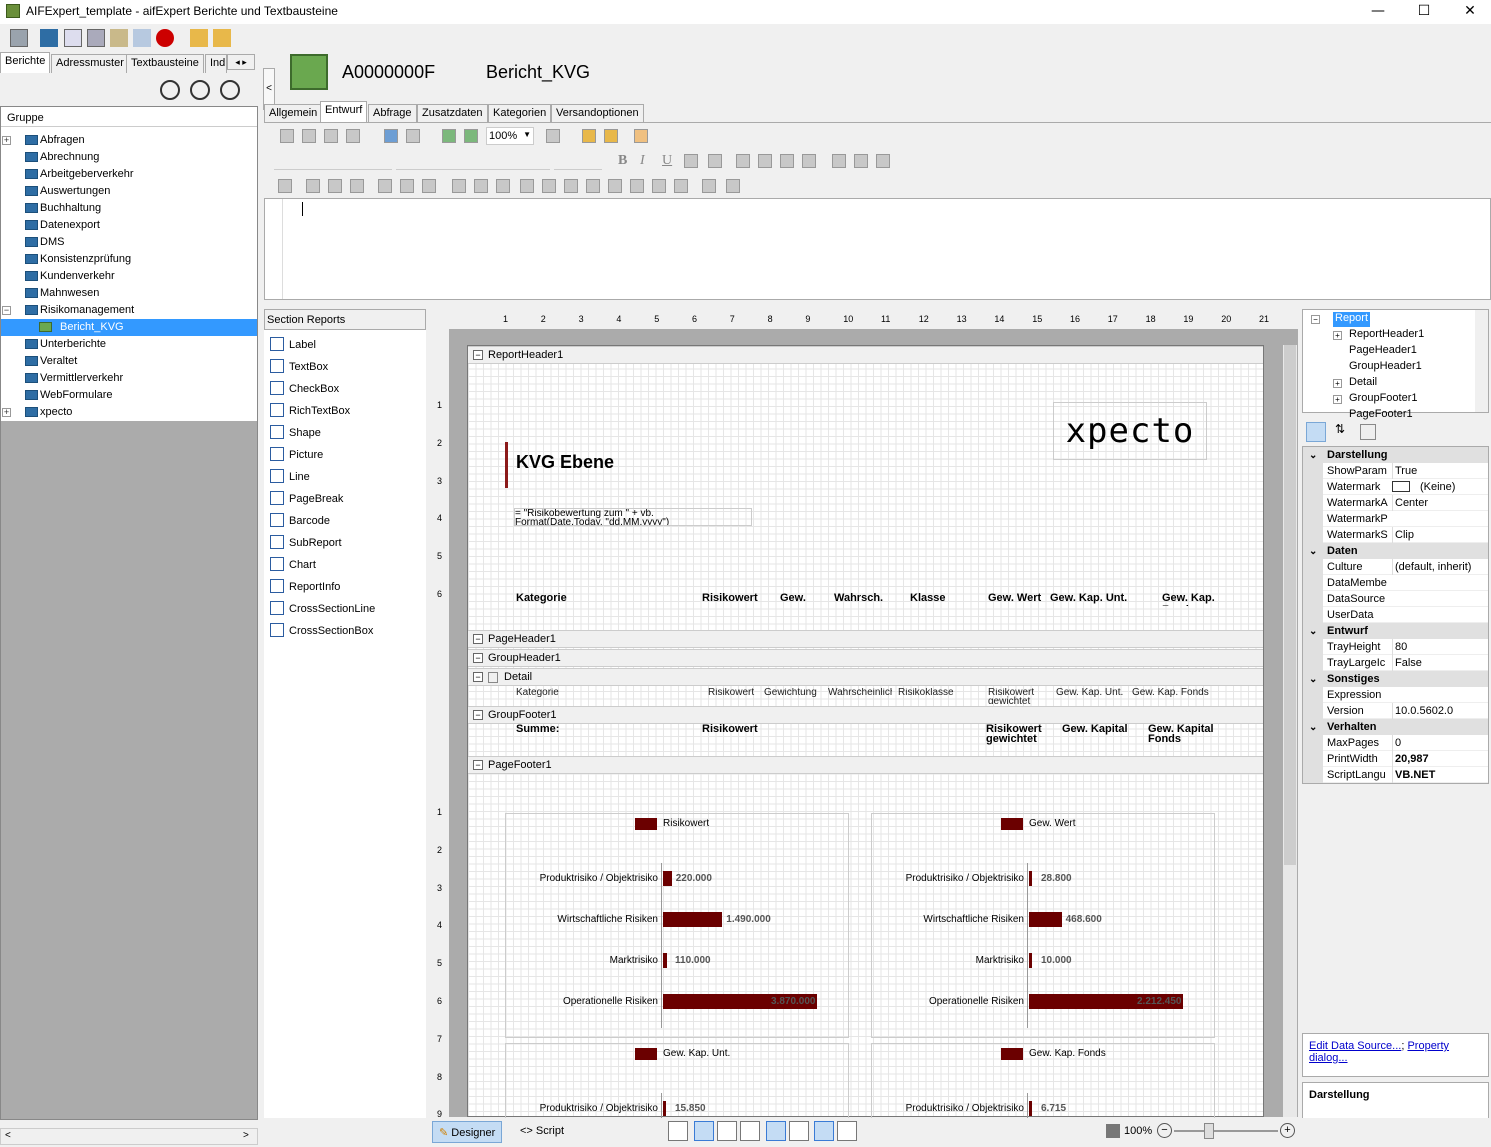 This screenshot has width=1491, height=1147. What do you see at coordinates (313, 186) in the screenshot?
I see `align-lefts-icon` at bounding box center [313, 186].